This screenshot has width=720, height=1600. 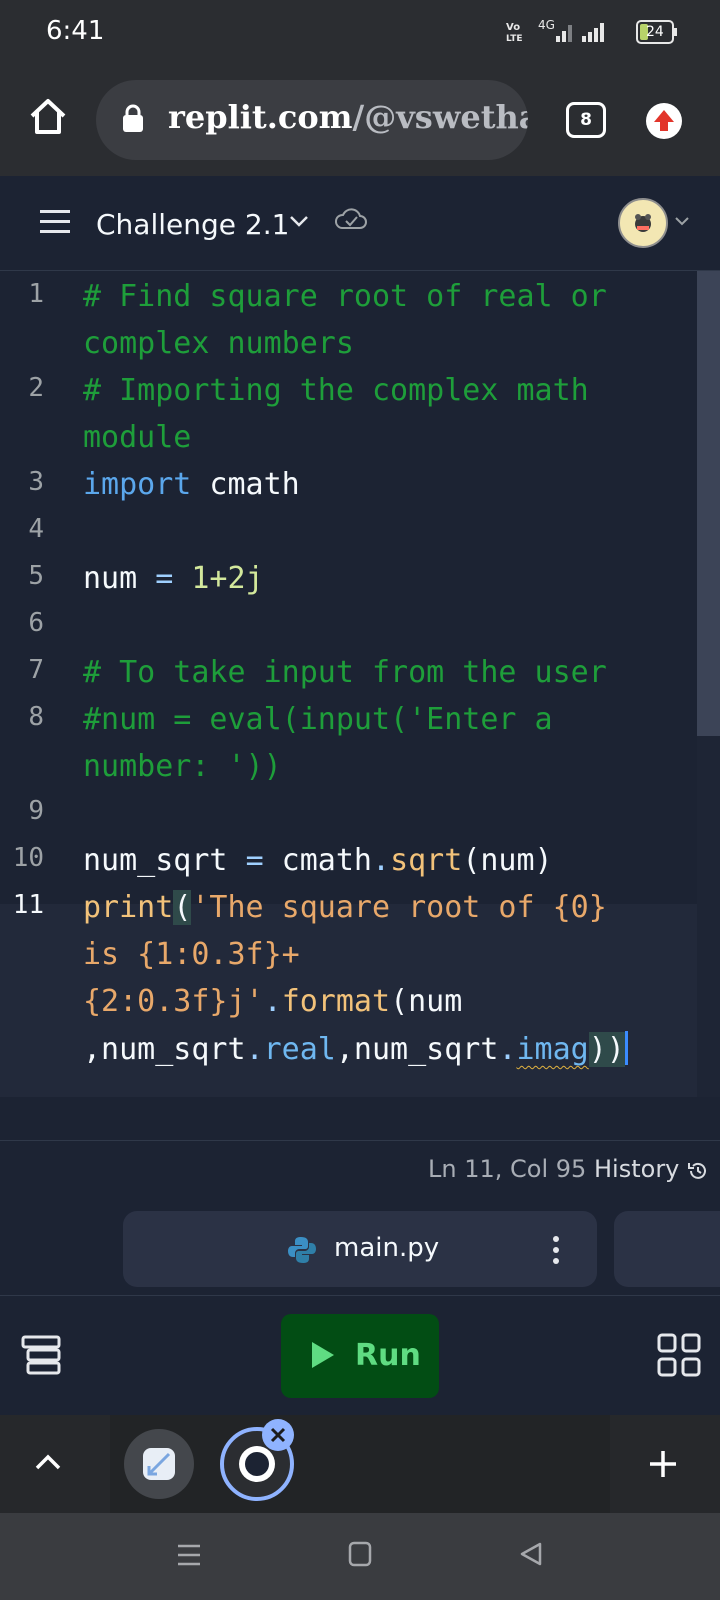 I want to click on clock: 6:41, so click(x=75, y=31).